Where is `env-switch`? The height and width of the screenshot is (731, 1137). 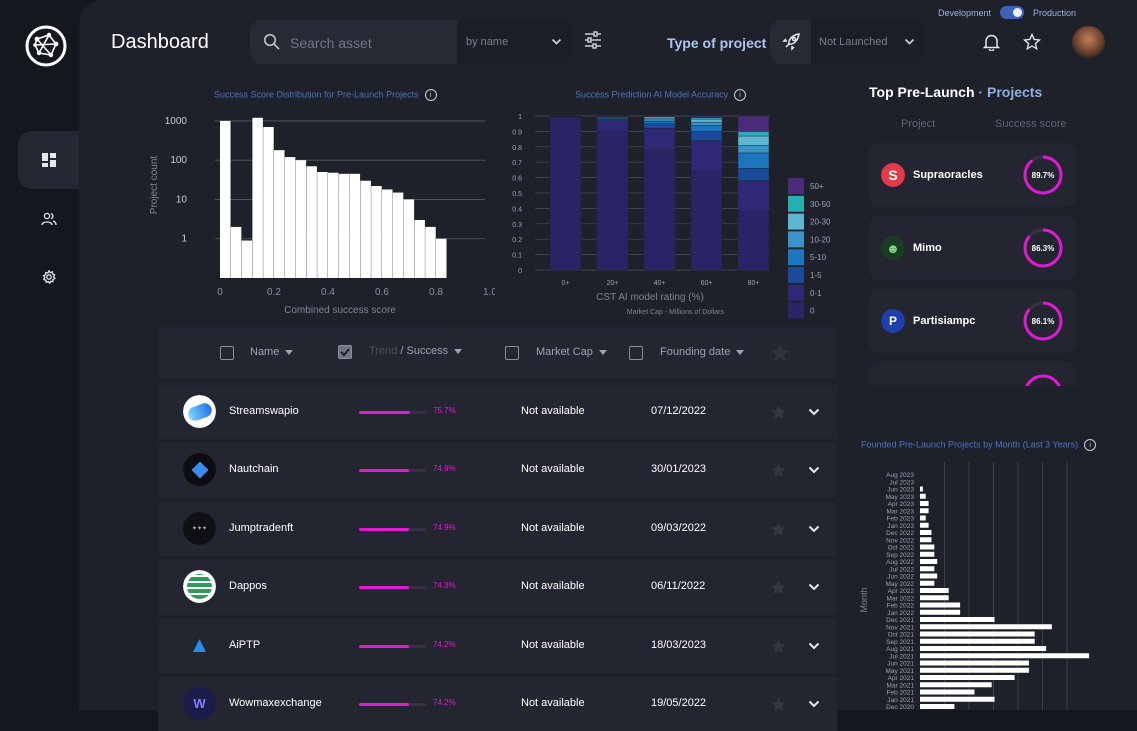 env-switch is located at coordinates (1012, 12).